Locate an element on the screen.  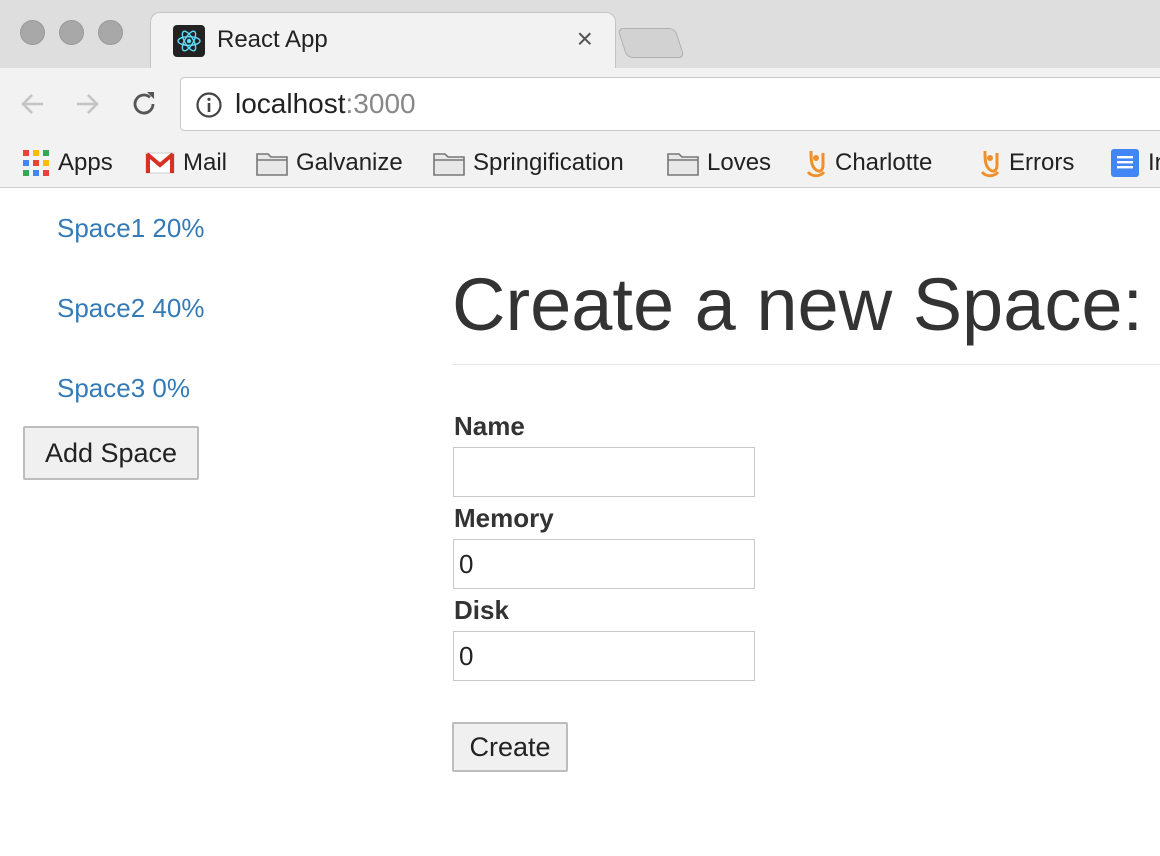
memory-label: Memory is located at coordinates (504, 518).